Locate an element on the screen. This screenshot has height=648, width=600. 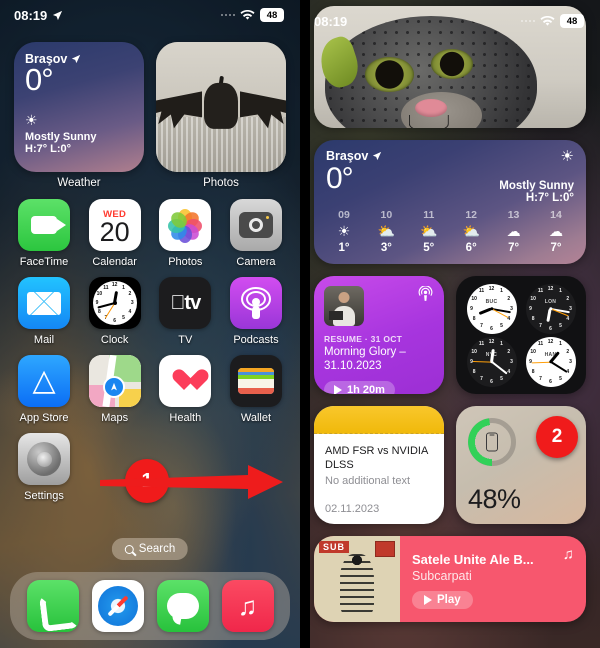
heart-glyph is located at coordinates (185, 381).